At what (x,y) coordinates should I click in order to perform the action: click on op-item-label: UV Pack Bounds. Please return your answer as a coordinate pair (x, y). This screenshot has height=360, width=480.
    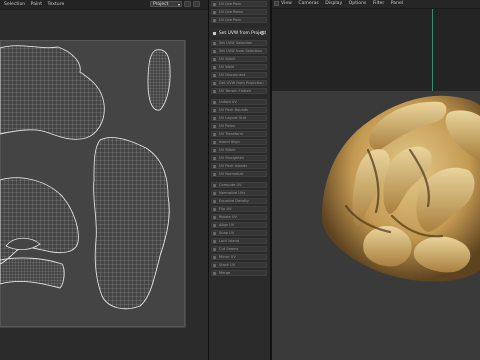
    Looking at the image, I should click on (234, 110).